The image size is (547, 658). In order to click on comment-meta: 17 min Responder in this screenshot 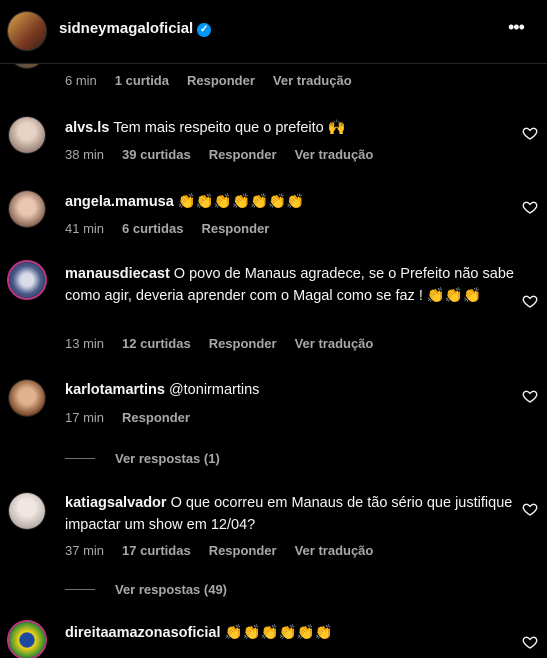, I will do `click(127, 417)`.